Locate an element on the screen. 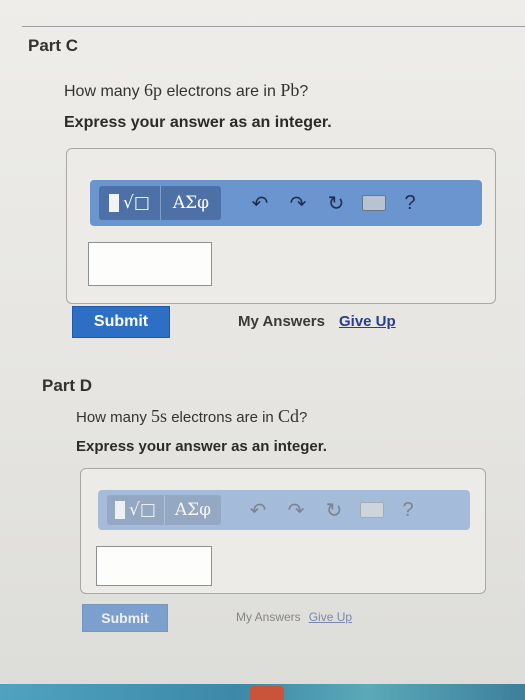 Image resolution: width=525 pixels, height=700 pixels. part-d-links: My Answers Give Up is located at coordinates (294, 617).